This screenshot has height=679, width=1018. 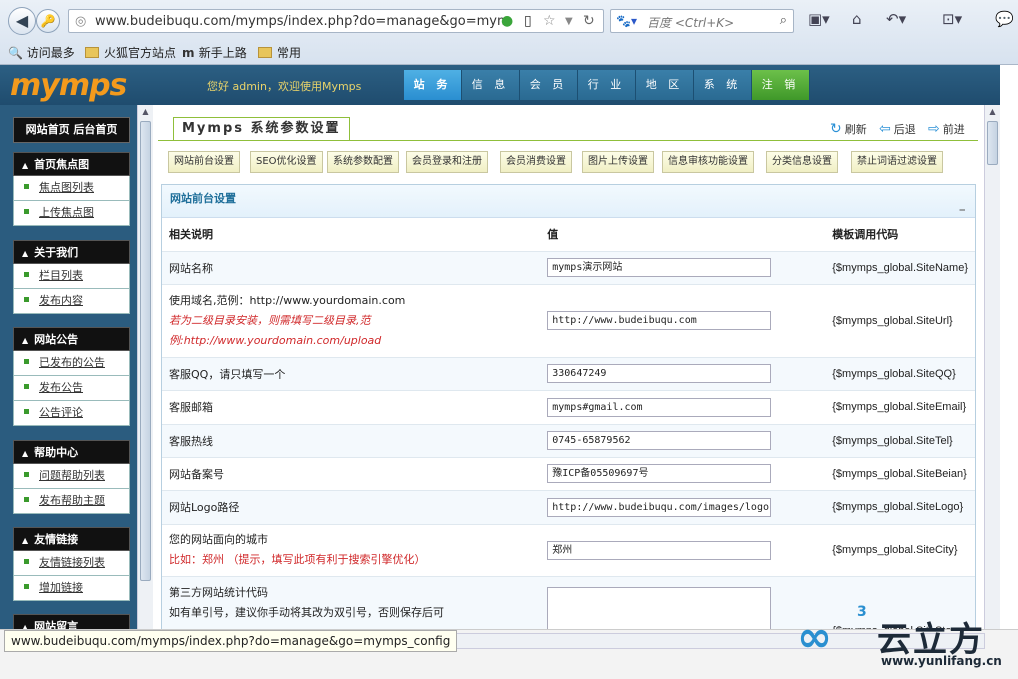 What do you see at coordinates (708, 162) in the screenshot?
I see `tab-info-review: 信息审核功能设置` at bounding box center [708, 162].